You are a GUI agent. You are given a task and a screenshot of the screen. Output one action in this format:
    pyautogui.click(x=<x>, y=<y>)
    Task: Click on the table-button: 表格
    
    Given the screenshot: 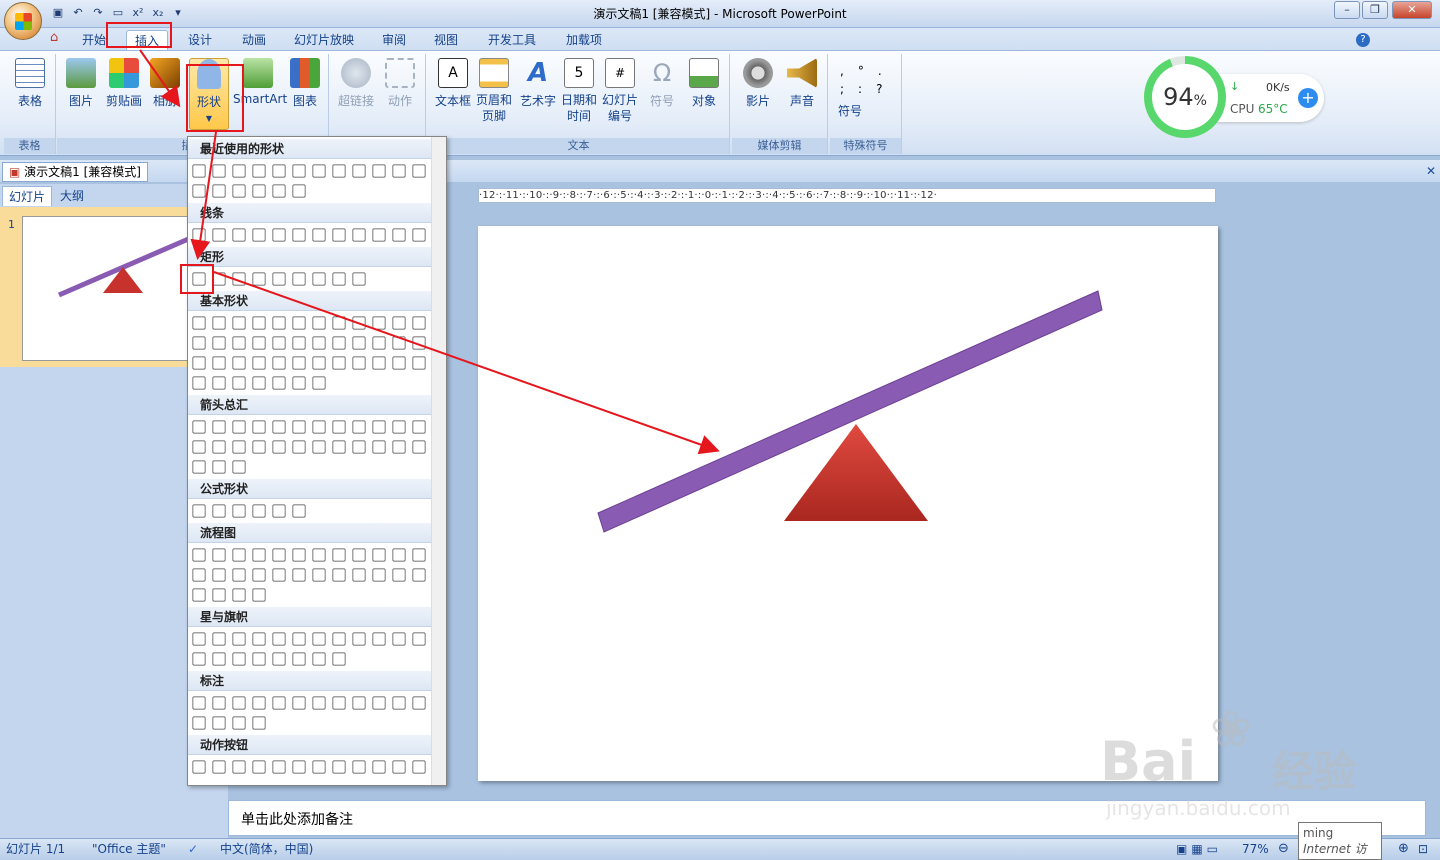 What is the action you would take?
    pyautogui.click(x=30, y=83)
    